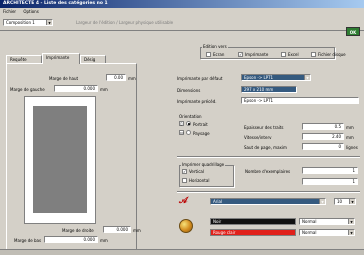  I want to click on tab-imprimante: Imprimante, so click(61, 58).